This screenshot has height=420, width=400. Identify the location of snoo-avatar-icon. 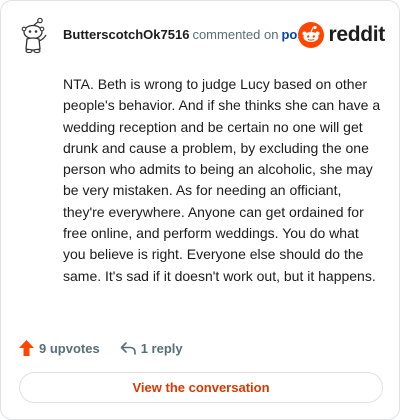
(35, 36).